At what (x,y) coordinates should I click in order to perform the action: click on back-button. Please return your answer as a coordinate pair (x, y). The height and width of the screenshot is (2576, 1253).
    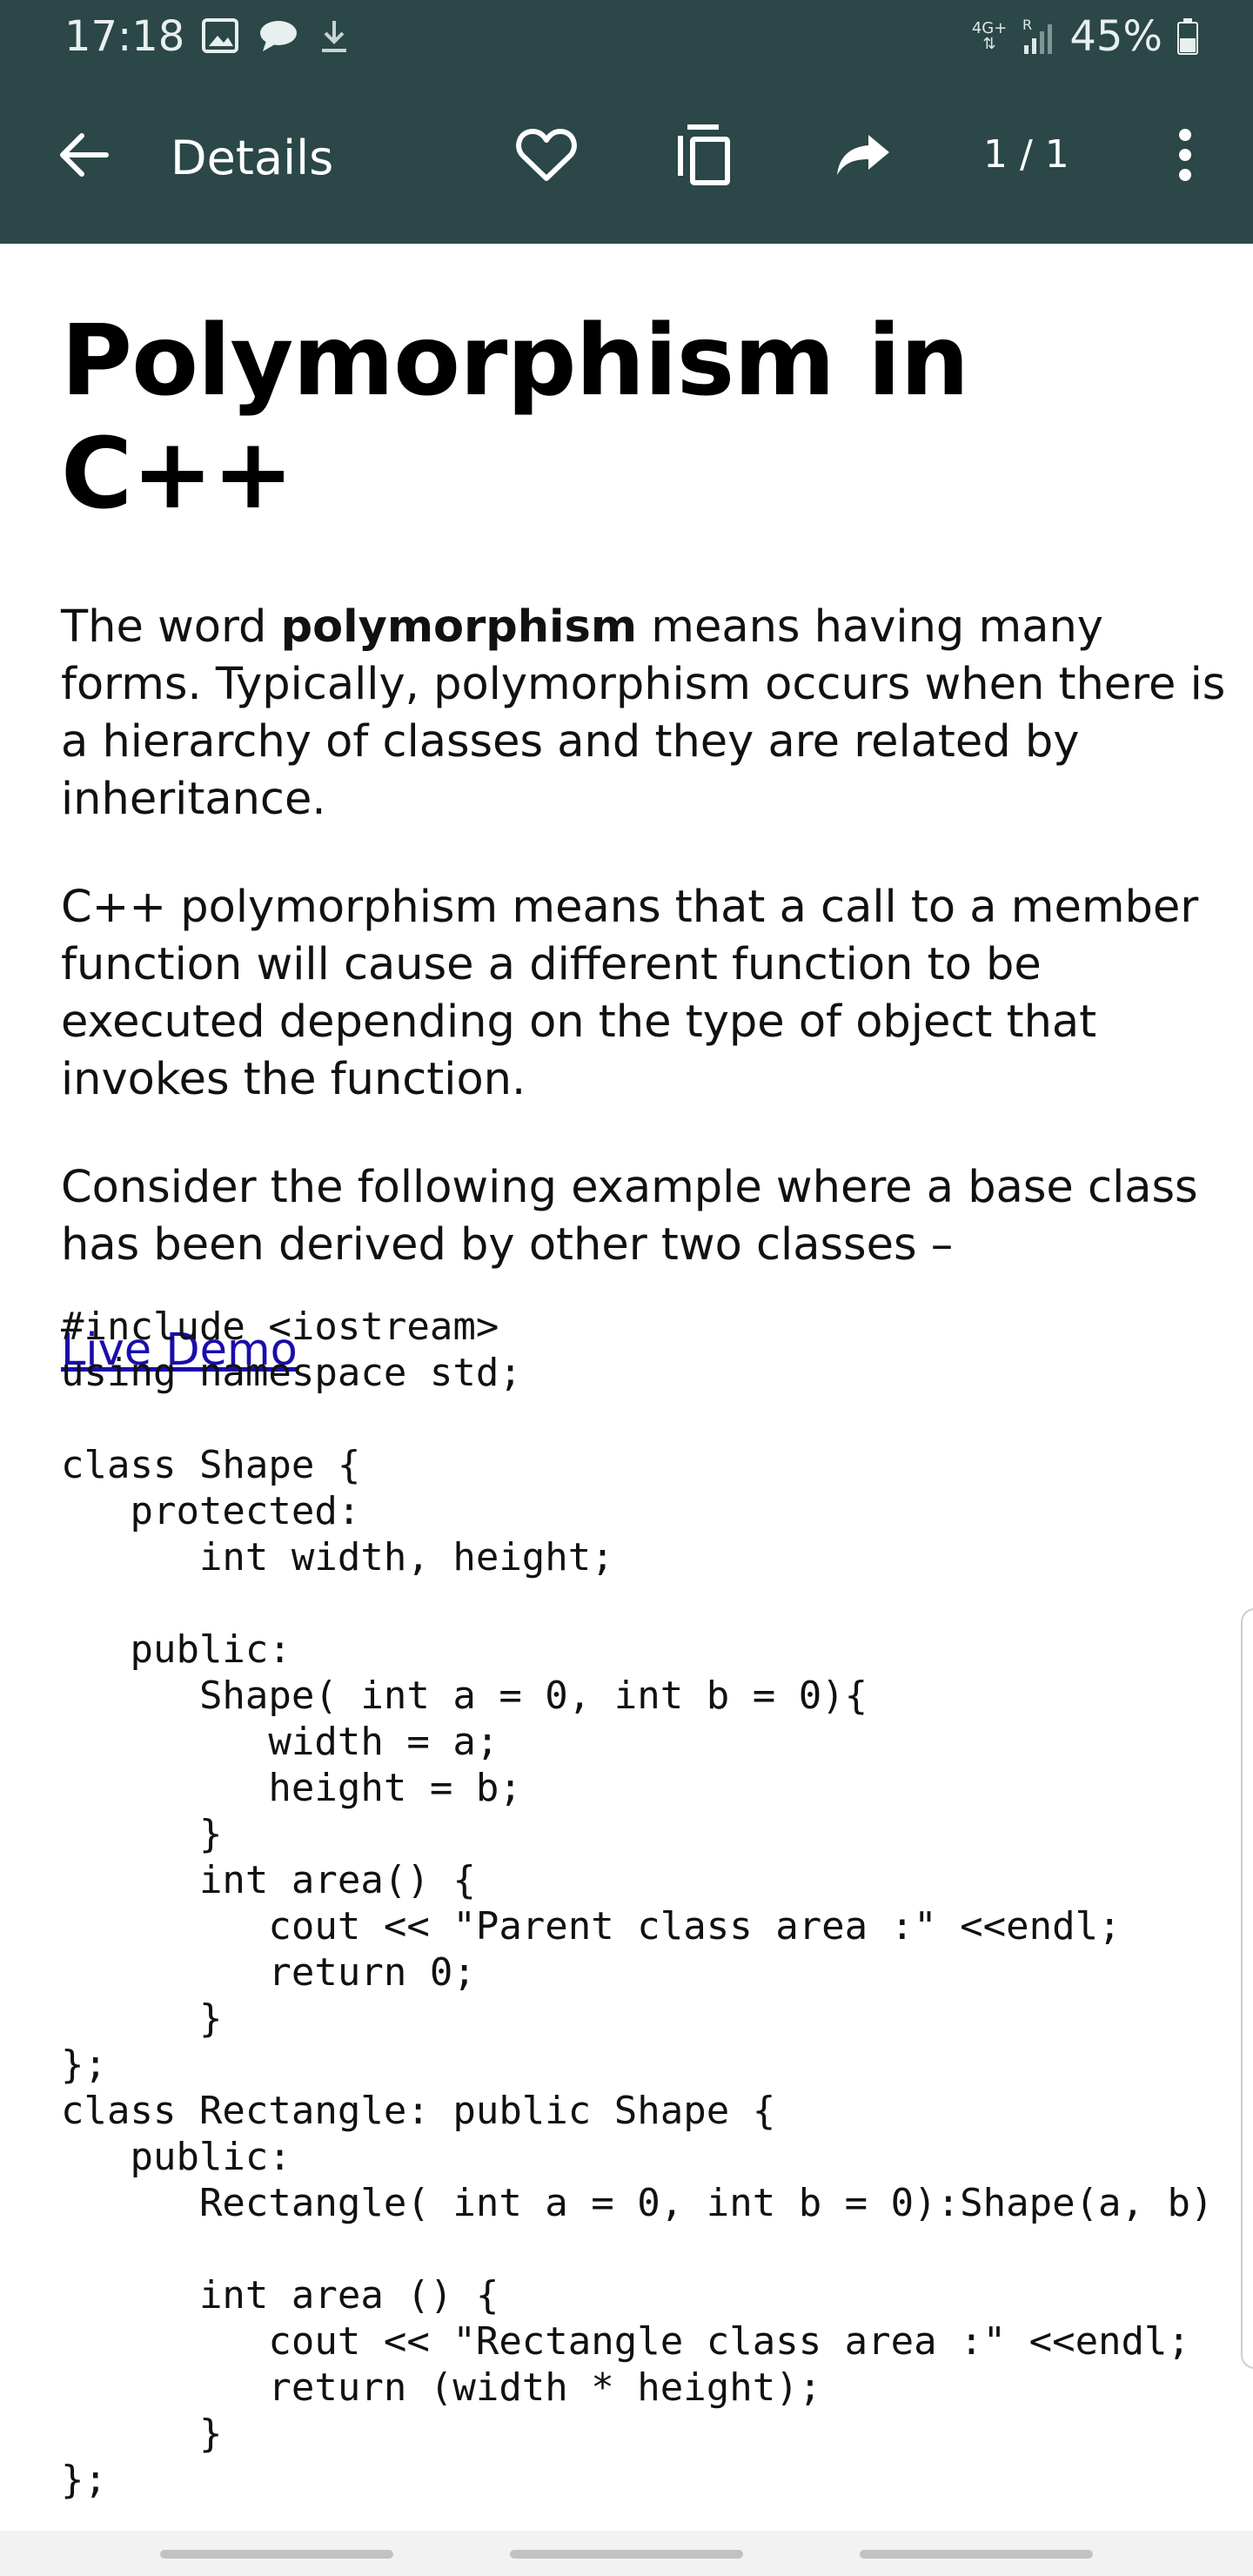
    Looking at the image, I should click on (83, 155).